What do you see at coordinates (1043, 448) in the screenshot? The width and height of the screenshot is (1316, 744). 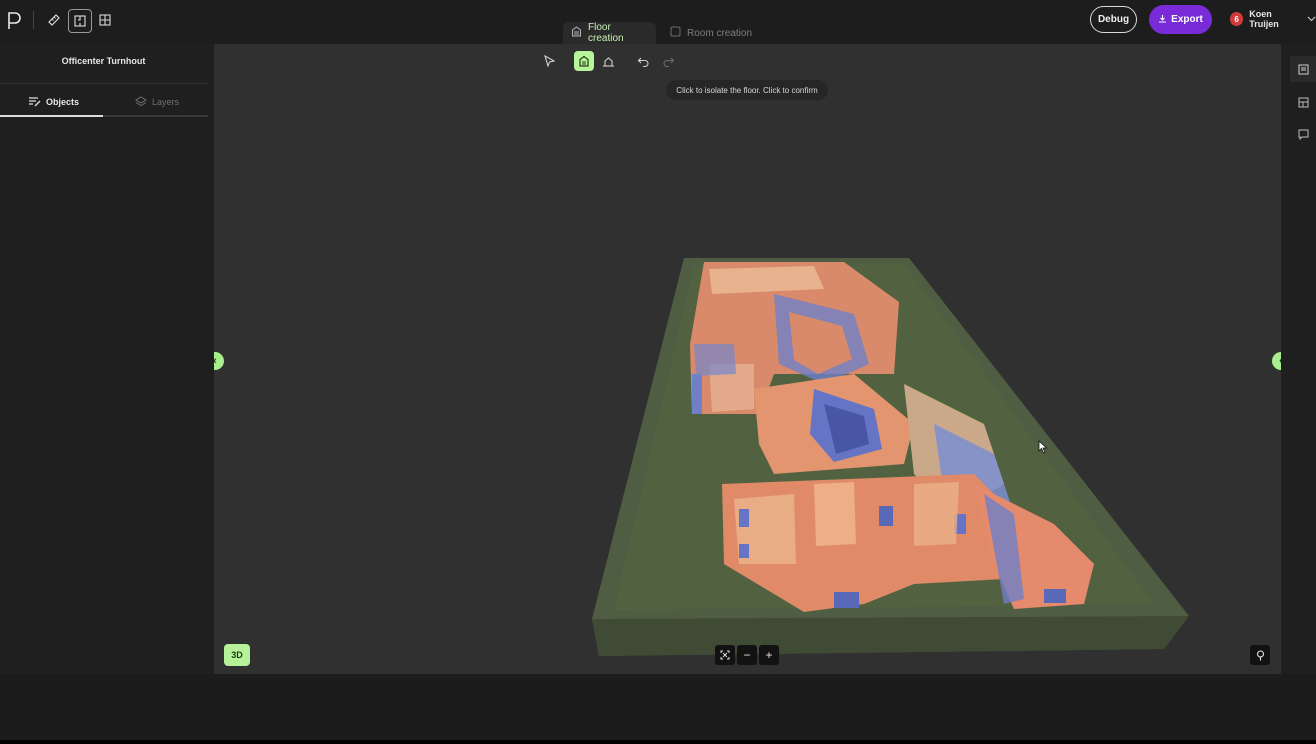 I see `mouse-cursor-icon` at bounding box center [1043, 448].